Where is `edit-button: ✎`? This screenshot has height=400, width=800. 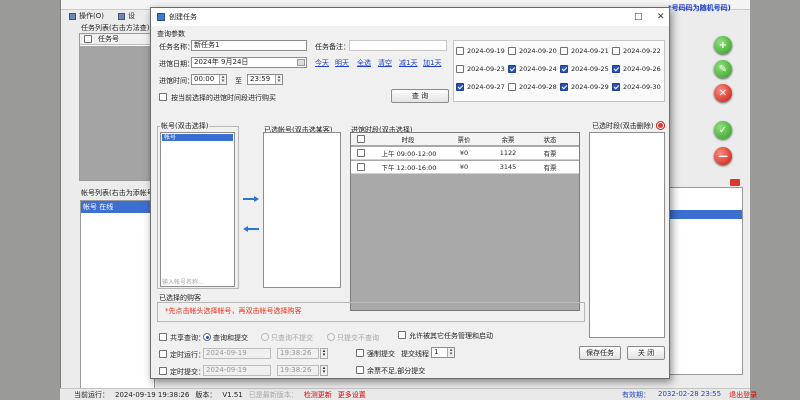 edit-button: ✎ is located at coordinates (723, 69).